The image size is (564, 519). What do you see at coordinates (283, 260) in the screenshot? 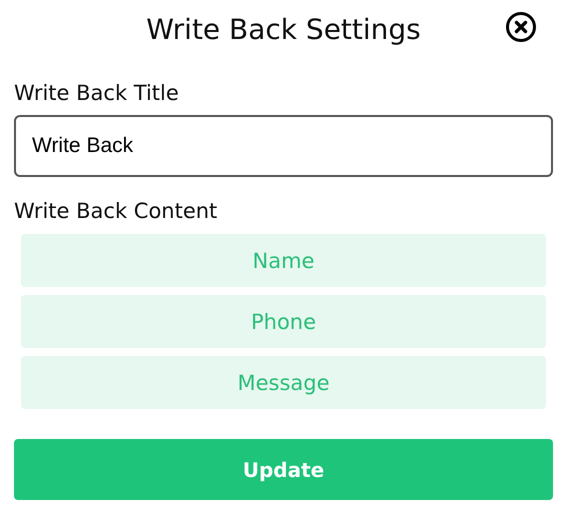
I see `content-field-chip: Name` at bounding box center [283, 260].